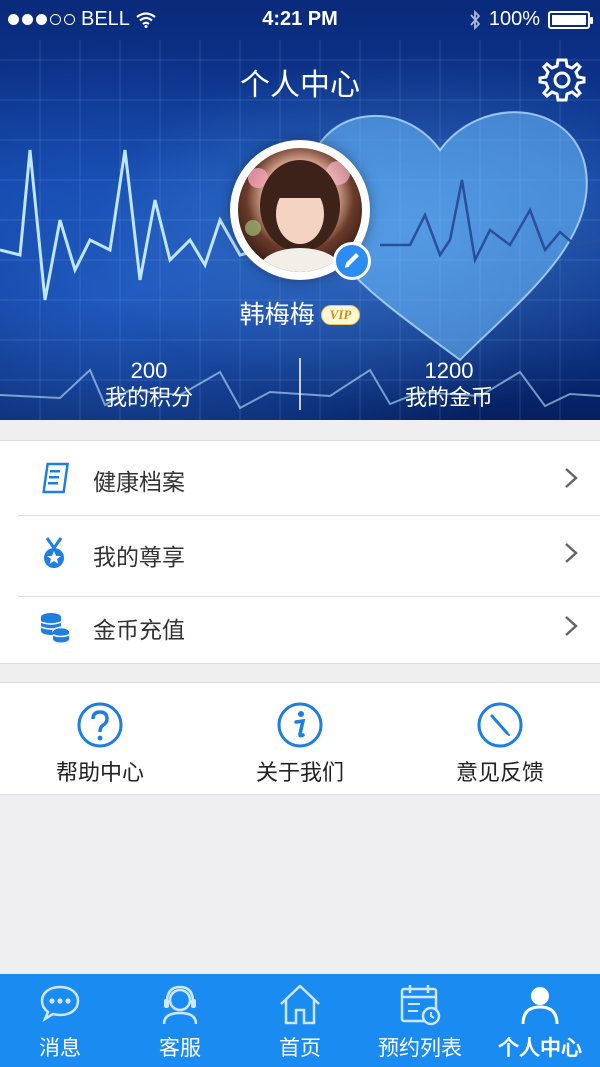 Image resolution: width=600 pixels, height=1067 pixels. I want to click on coins-stat: 1200 我的金币, so click(449, 386).